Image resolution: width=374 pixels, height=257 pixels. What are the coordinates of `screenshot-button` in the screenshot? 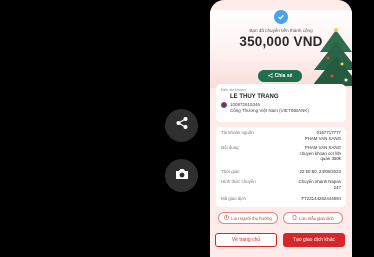 It's located at (181, 175).